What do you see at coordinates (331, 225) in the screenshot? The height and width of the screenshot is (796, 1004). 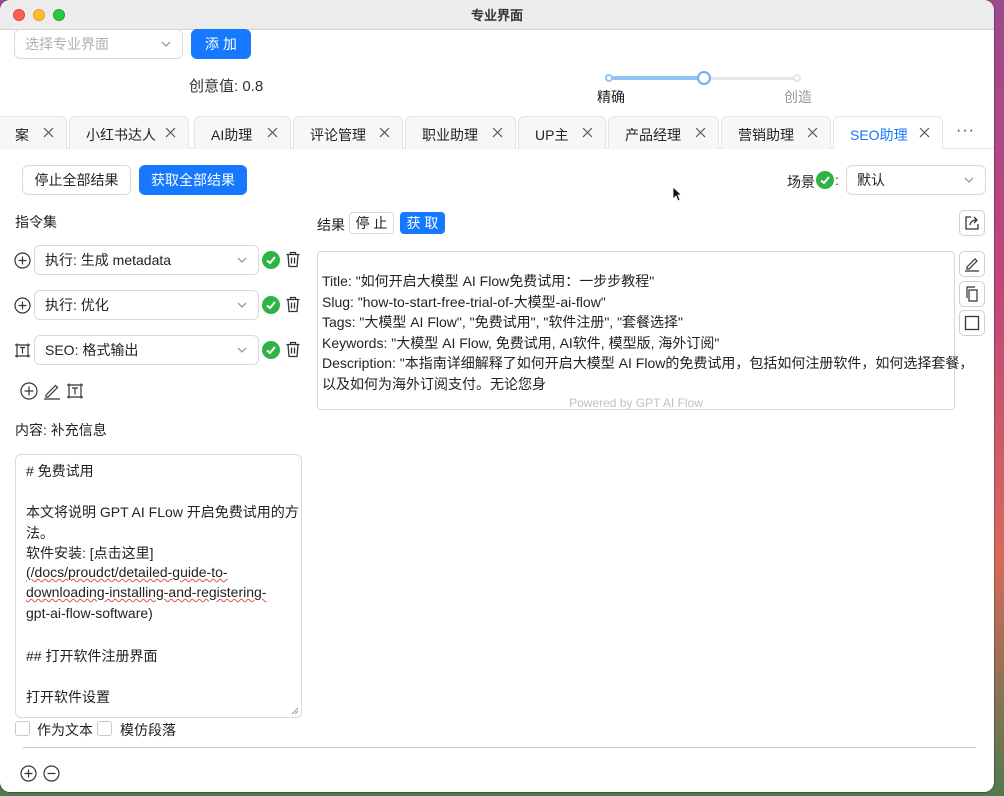 I see `result-label: 结果` at bounding box center [331, 225].